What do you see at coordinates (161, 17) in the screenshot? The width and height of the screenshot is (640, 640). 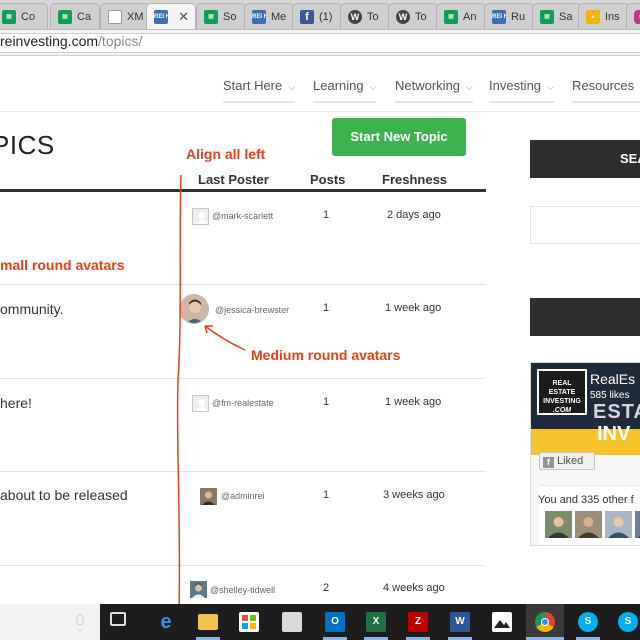 I see `reihow-icon: REI HOW` at bounding box center [161, 17].